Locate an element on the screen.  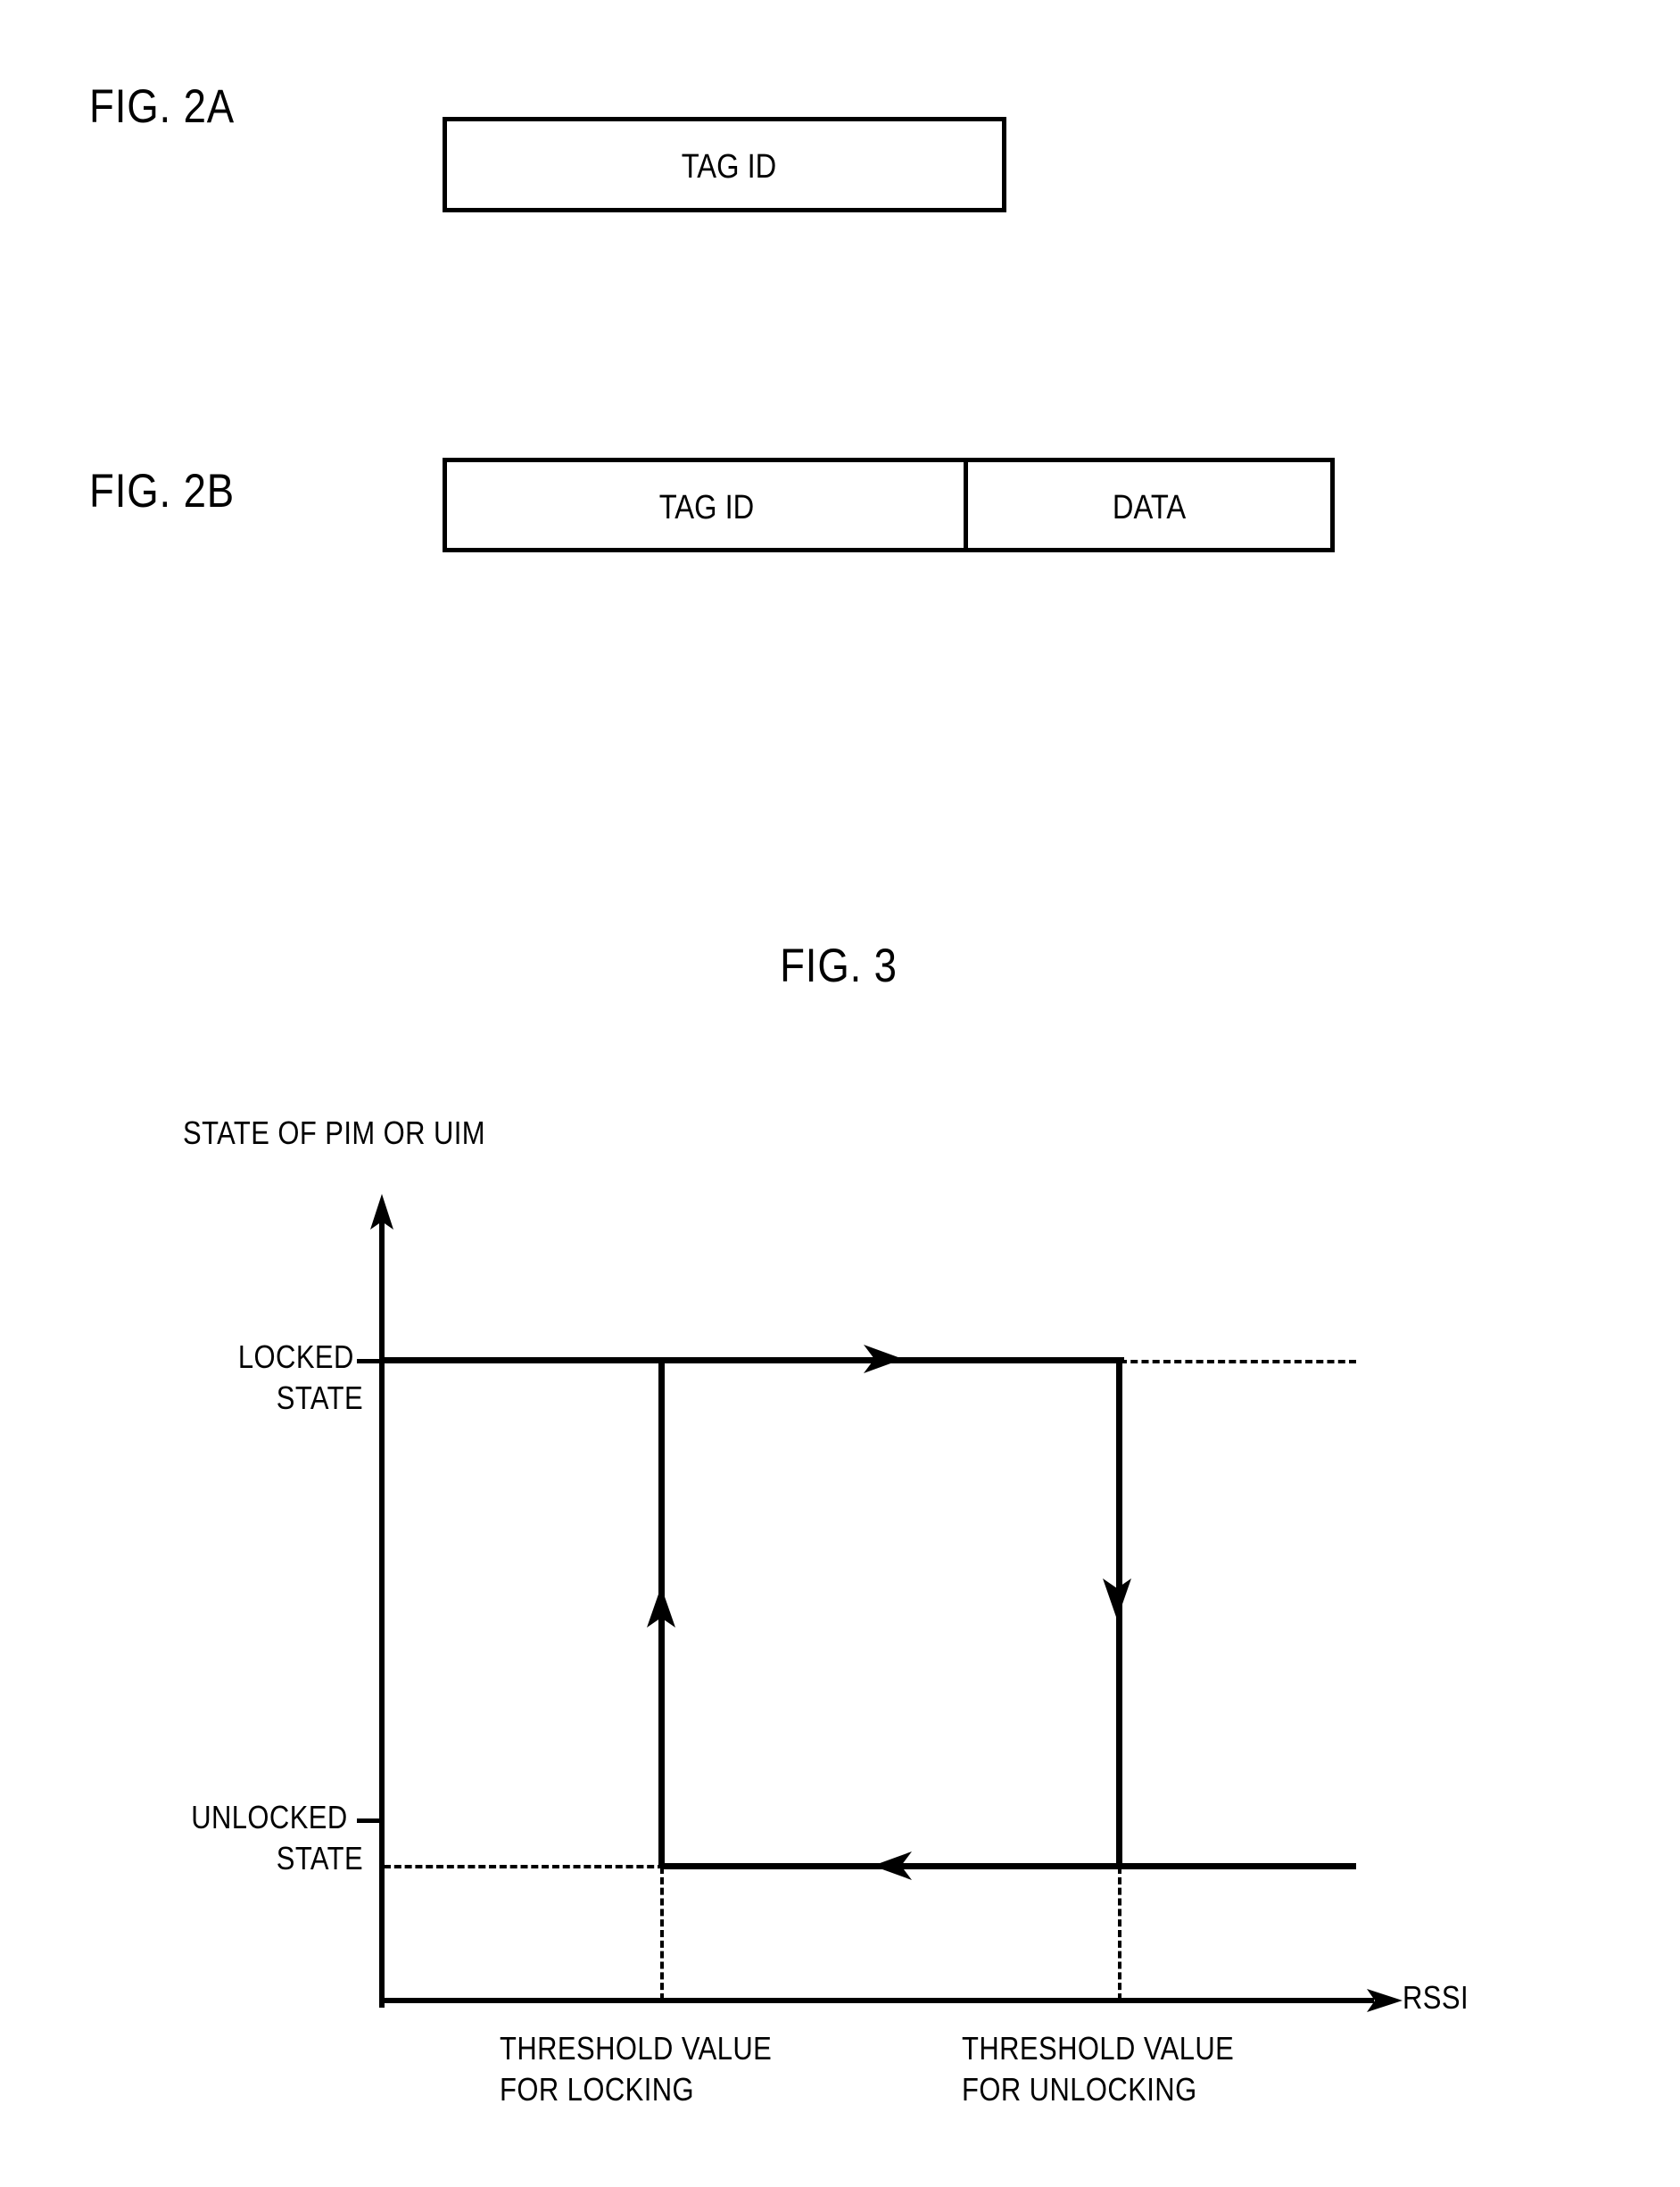
flow-arrow-left-icon is located at coordinates (892, 1865).